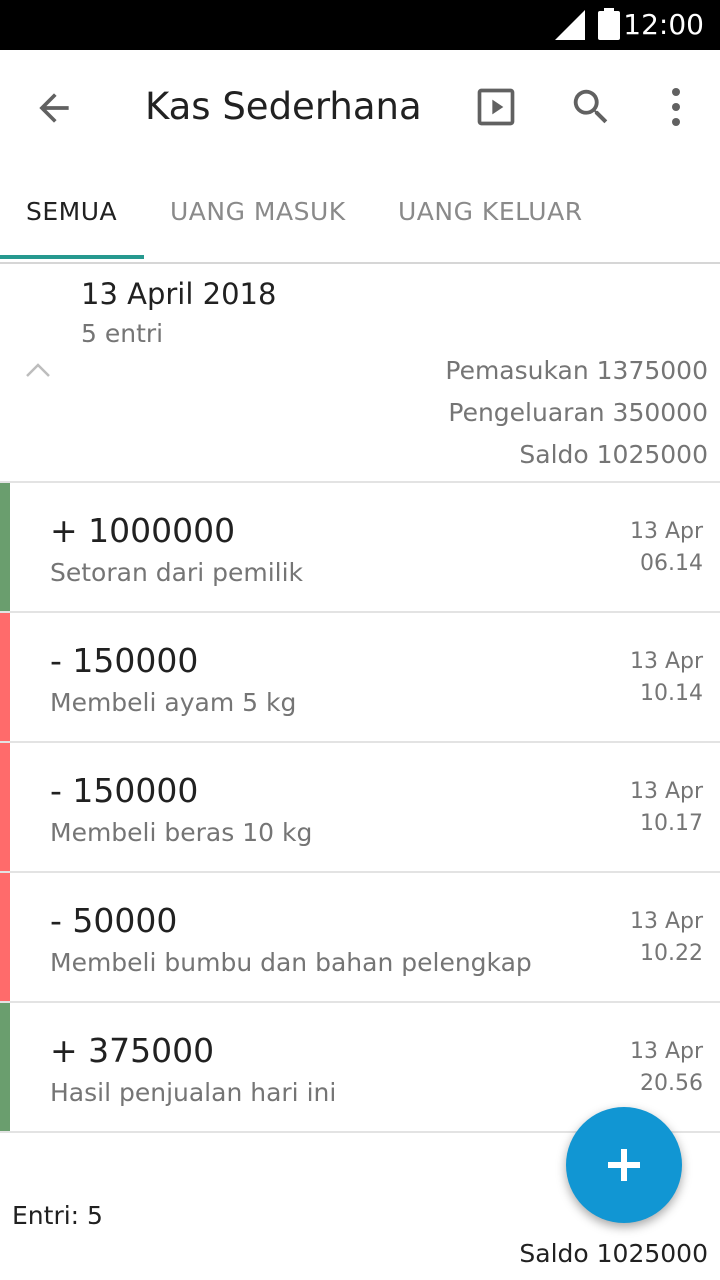 The height and width of the screenshot is (1280, 720). What do you see at coordinates (38, 370) in the screenshot?
I see `chevron-up-icon` at bounding box center [38, 370].